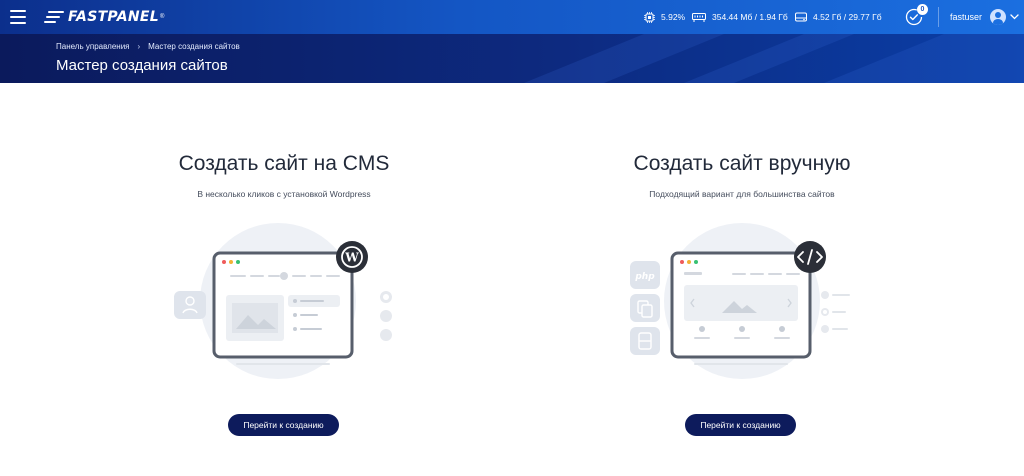 Image resolution: width=1024 pixels, height=476 pixels. I want to click on logo-mark-icon, so click(54, 17).